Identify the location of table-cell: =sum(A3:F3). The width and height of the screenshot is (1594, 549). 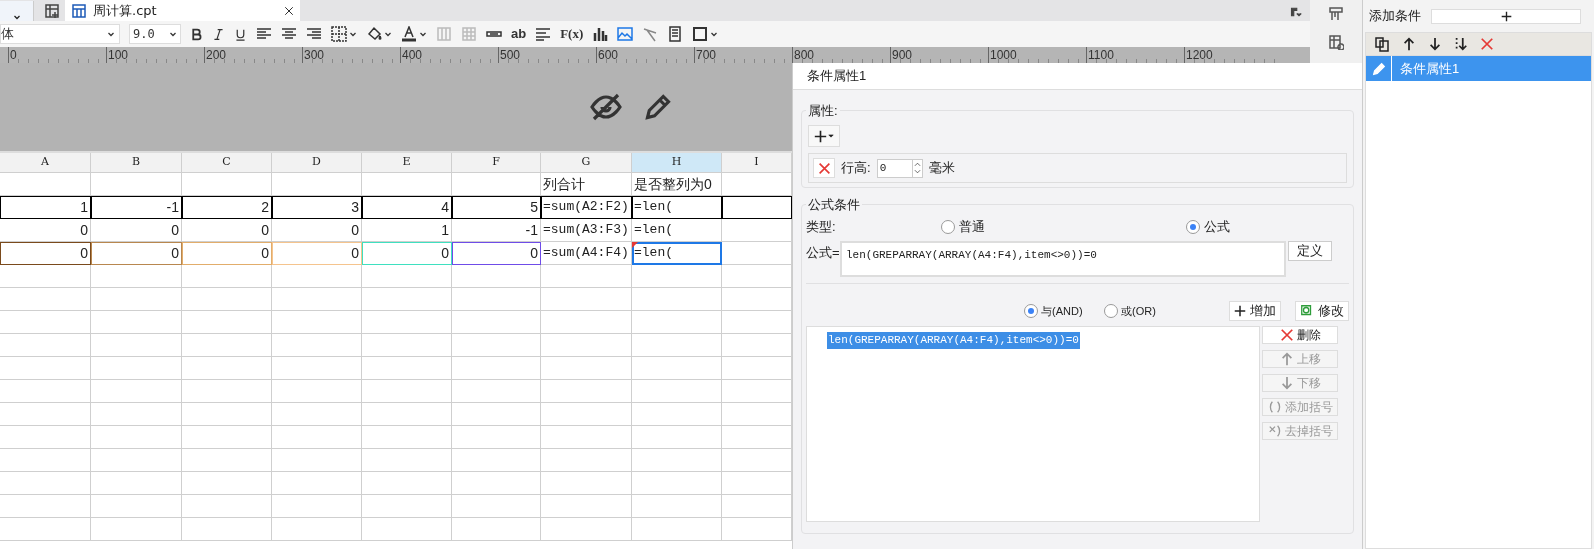
(586, 230).